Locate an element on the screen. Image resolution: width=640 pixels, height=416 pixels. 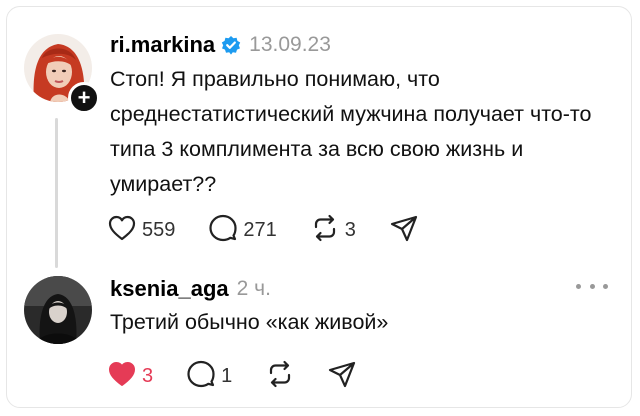
heart-icon is located at coordinates (122, 230).